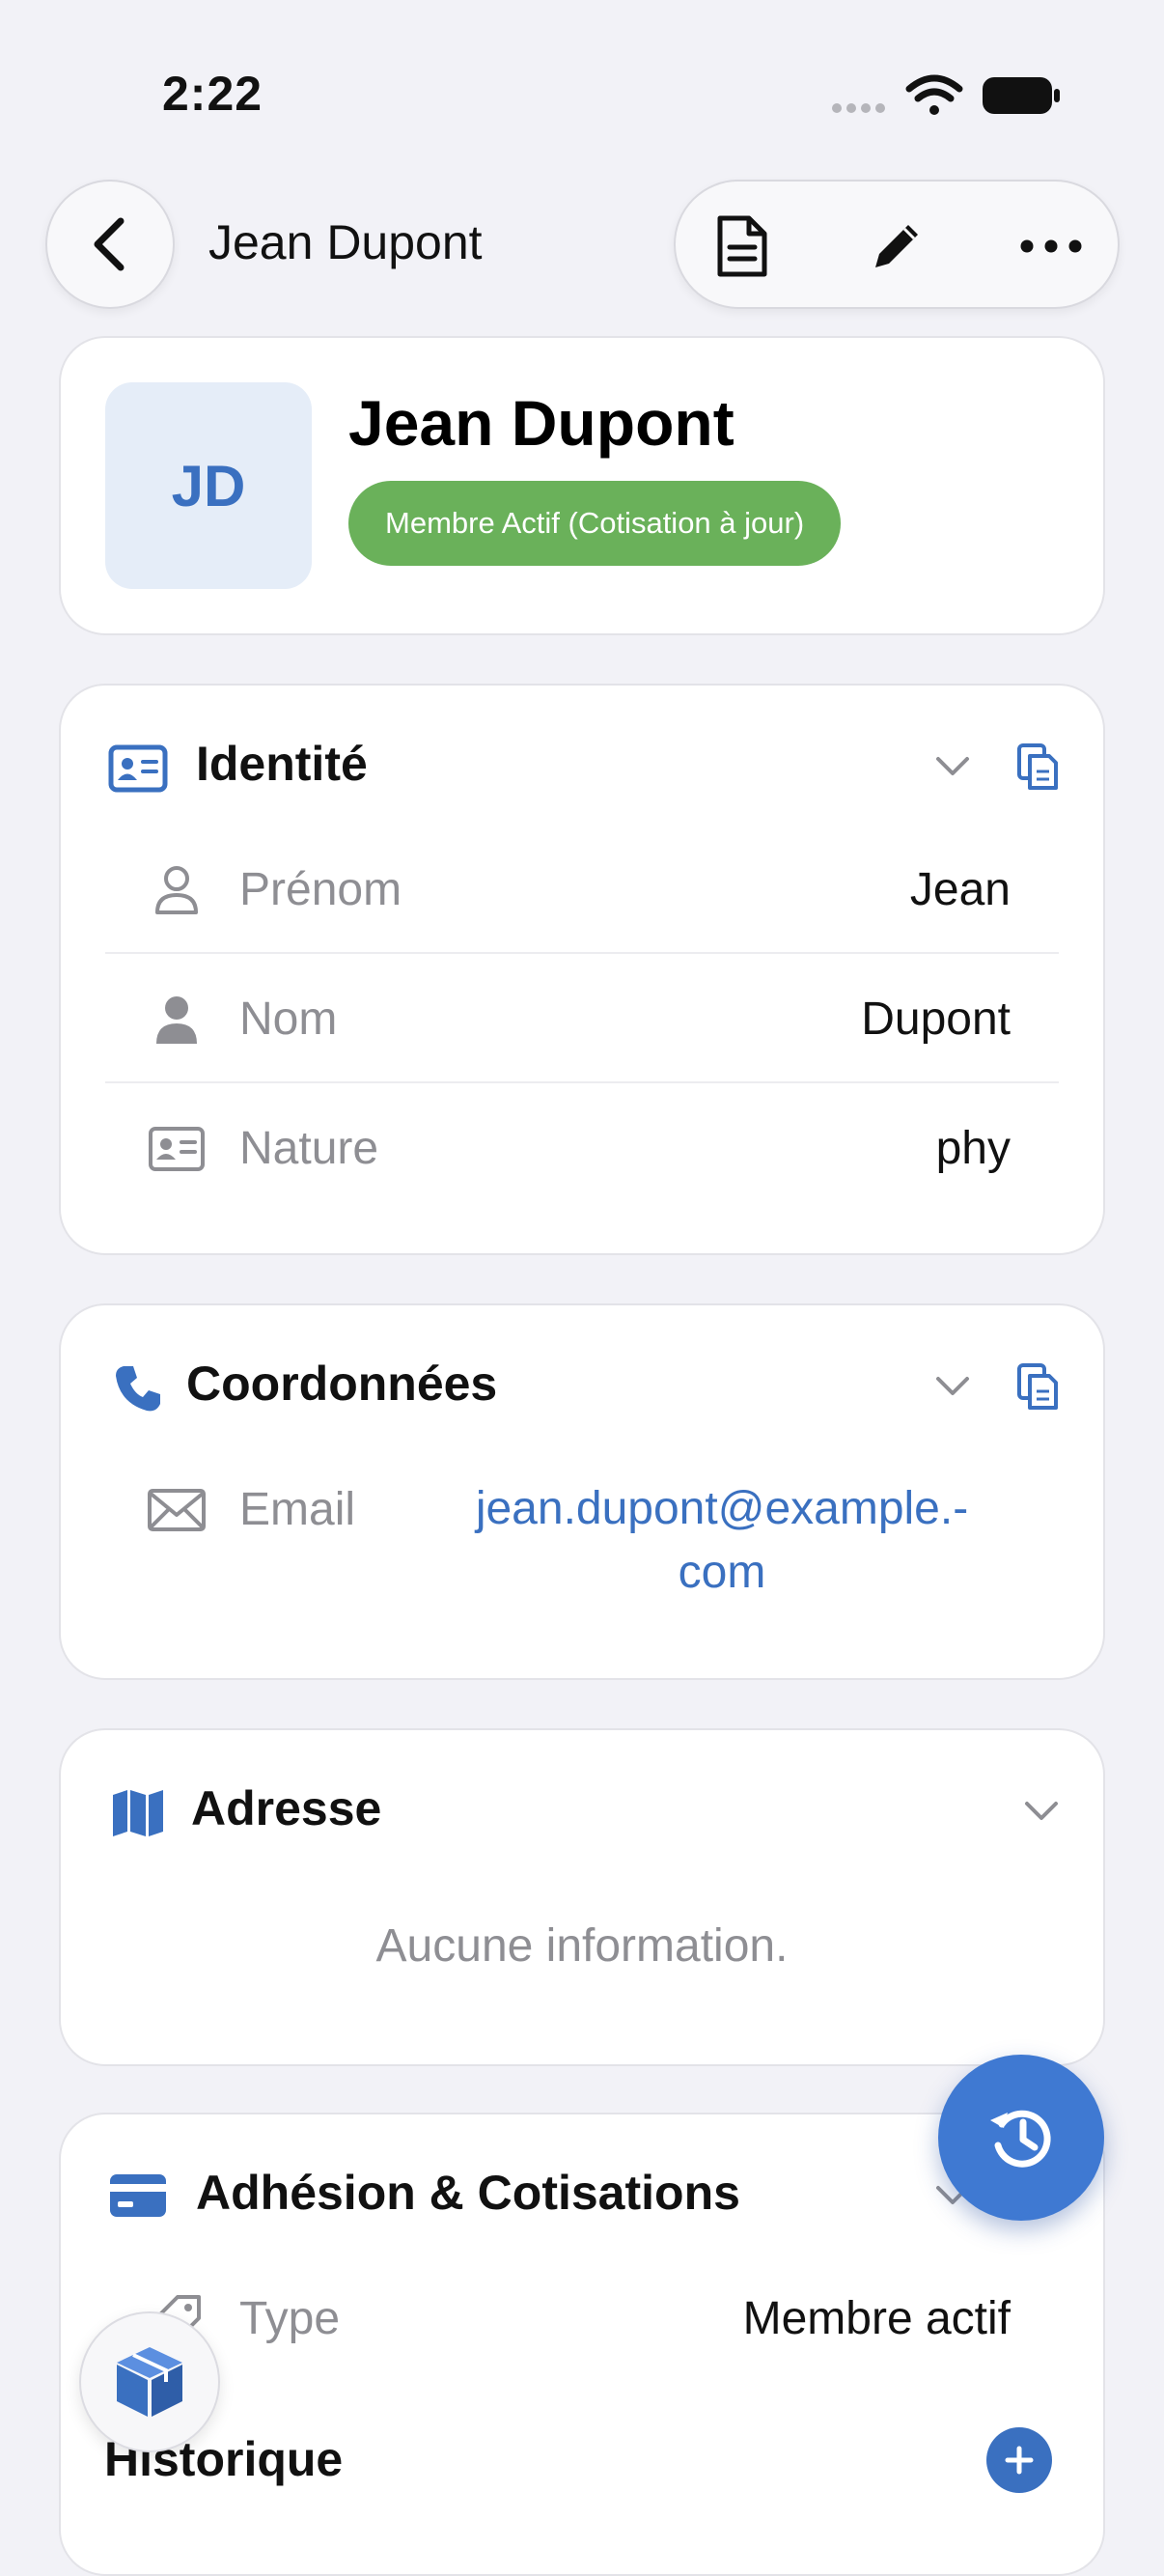 This screenshot has width=1164, height=2576. Describe the element at coordinates (722, 1509) in the screenshot. I see `email-line-1: jean.dupont@example.-` at that location.